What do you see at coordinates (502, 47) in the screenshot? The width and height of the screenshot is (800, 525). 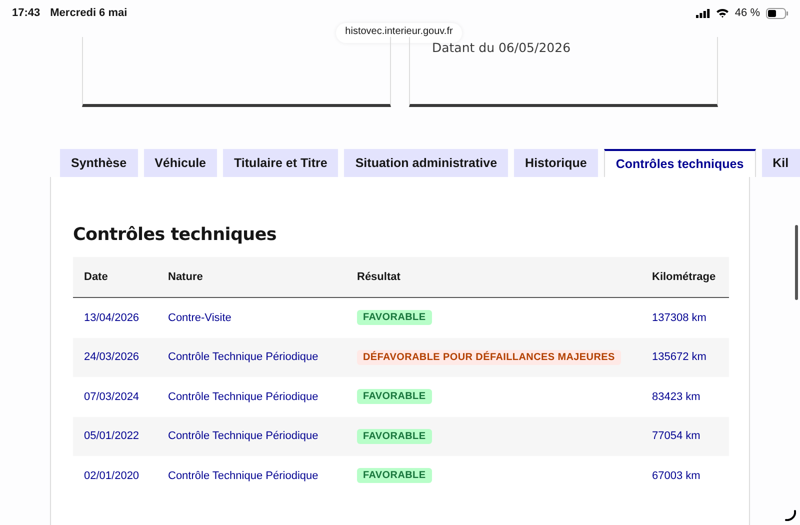 I see `card-text: Datant du 06/05/2026` at bounding box center [502, 47].